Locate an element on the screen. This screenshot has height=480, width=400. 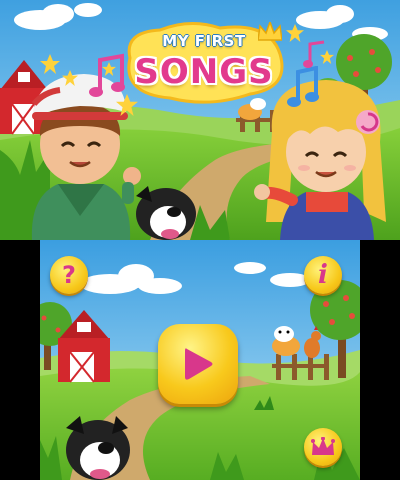
crown-button is located at coordinates (323, 447).